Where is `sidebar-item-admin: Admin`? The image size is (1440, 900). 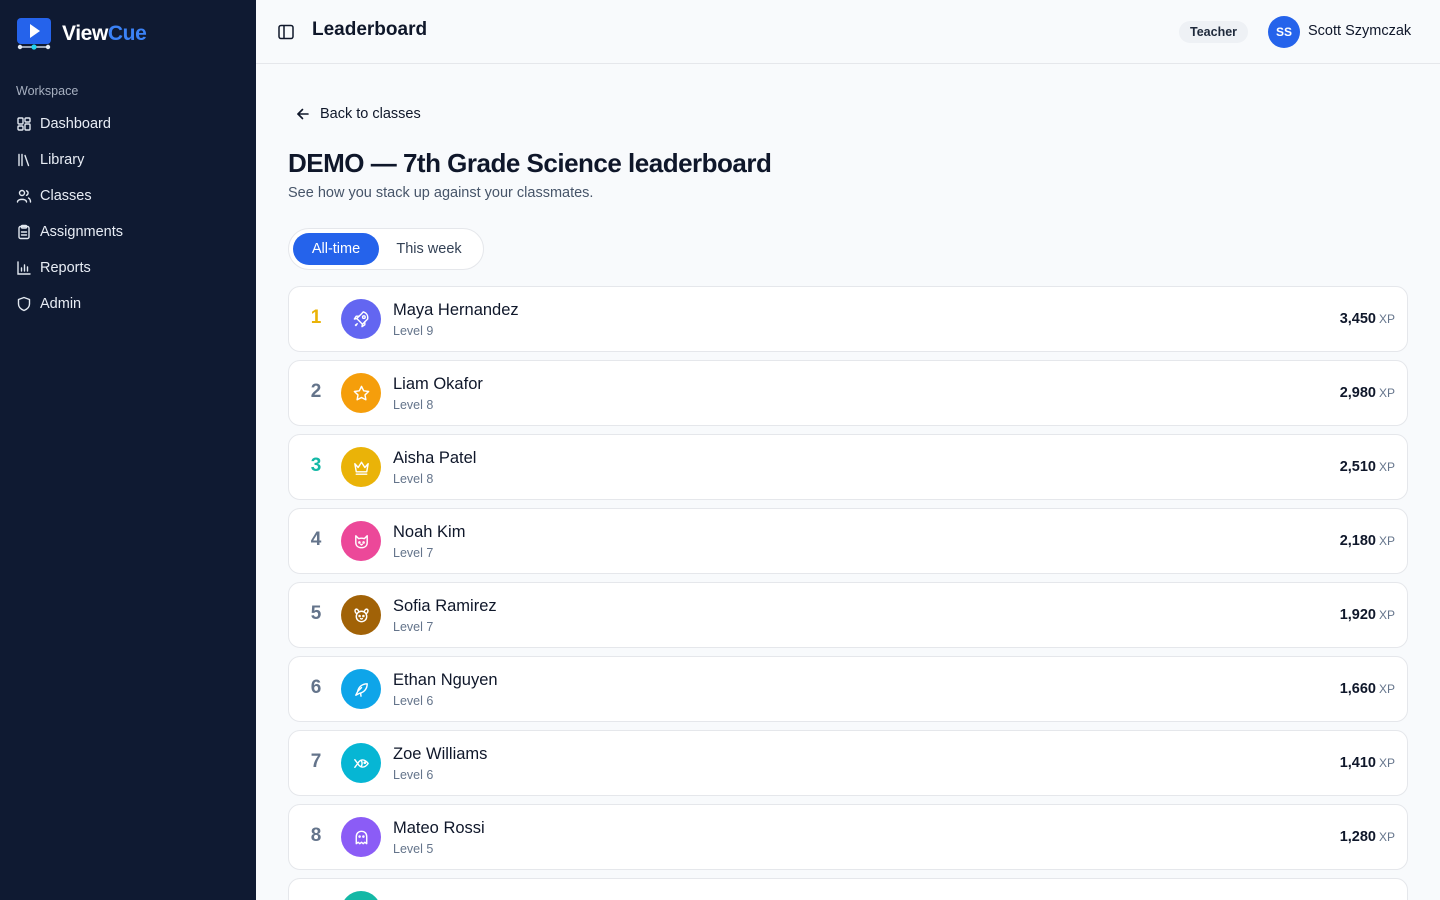
sidebar-item-admin: Admin is located at coordinates (128, 304).